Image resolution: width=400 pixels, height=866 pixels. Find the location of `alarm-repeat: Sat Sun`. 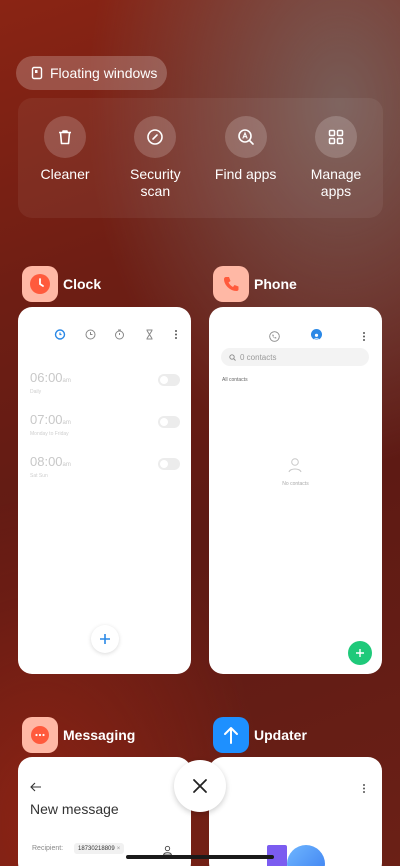

alarm-repeat: Sat Sun is located at coordinates (39, 476).